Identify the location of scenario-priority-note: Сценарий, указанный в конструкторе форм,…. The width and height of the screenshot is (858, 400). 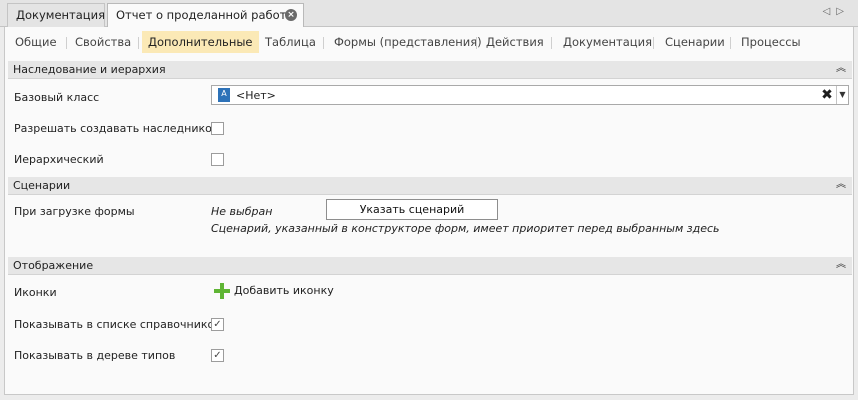
(465, 228).